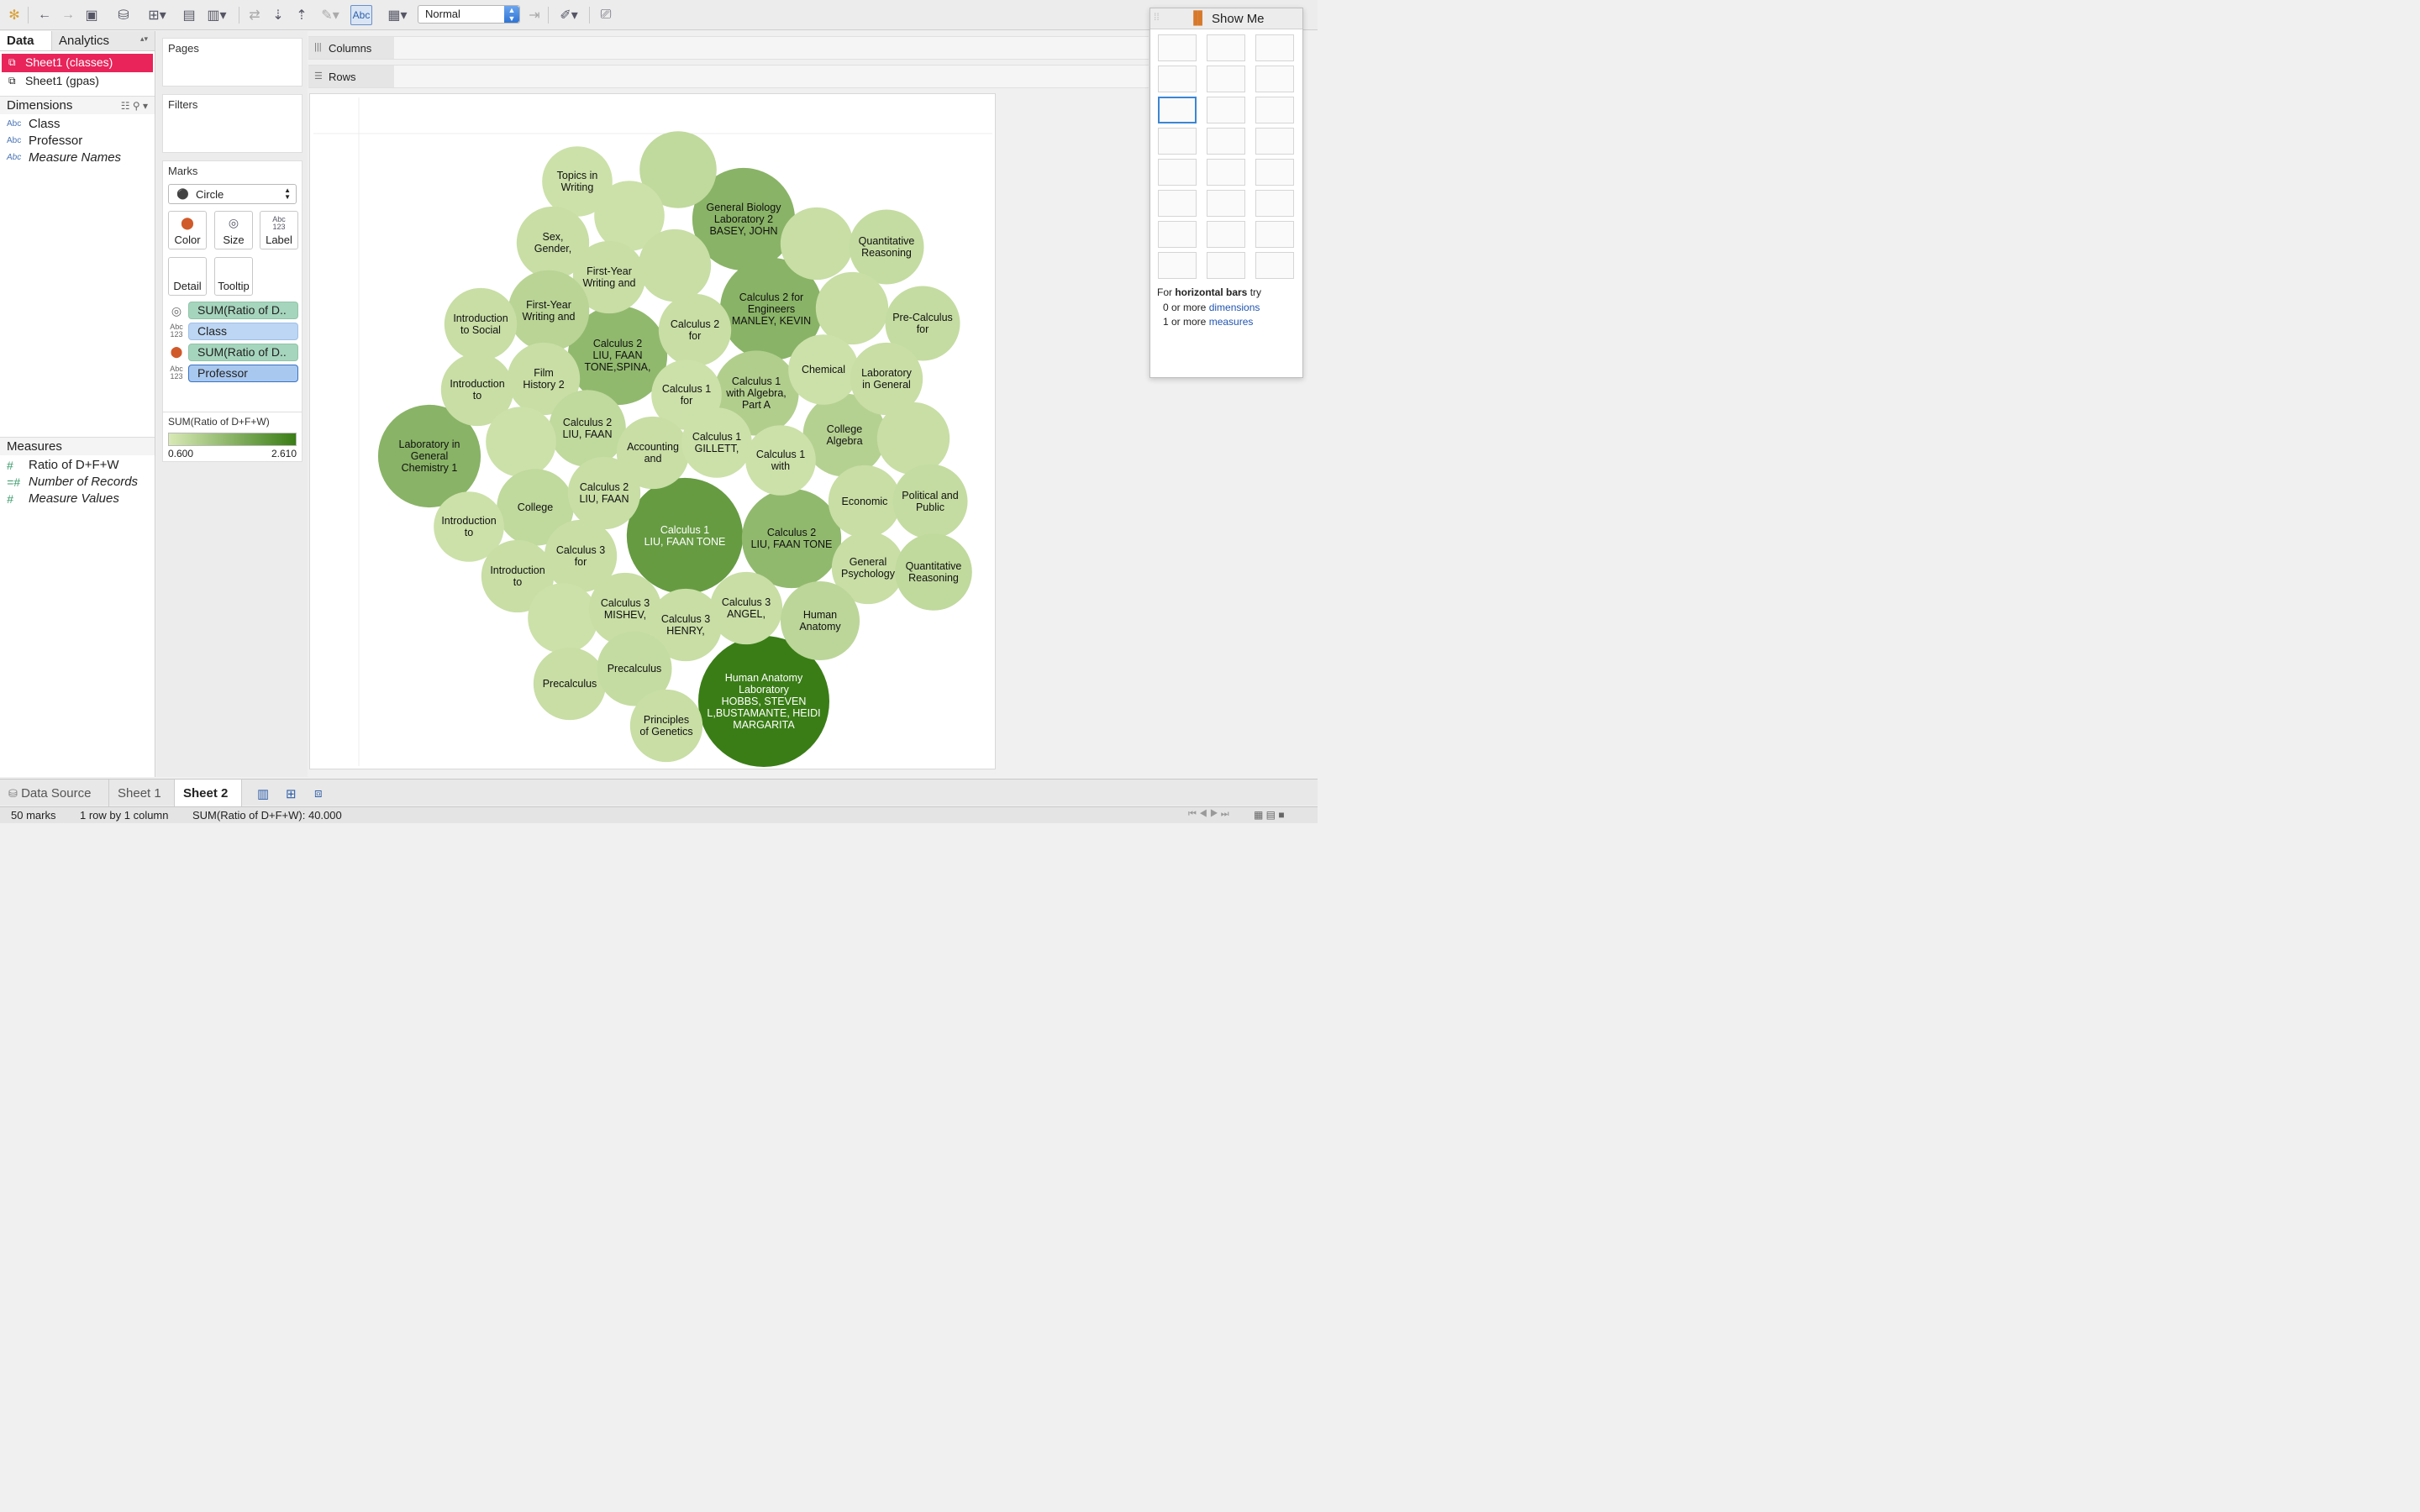  I want to click on circle-views-chart-icon, so click(1226, 141).